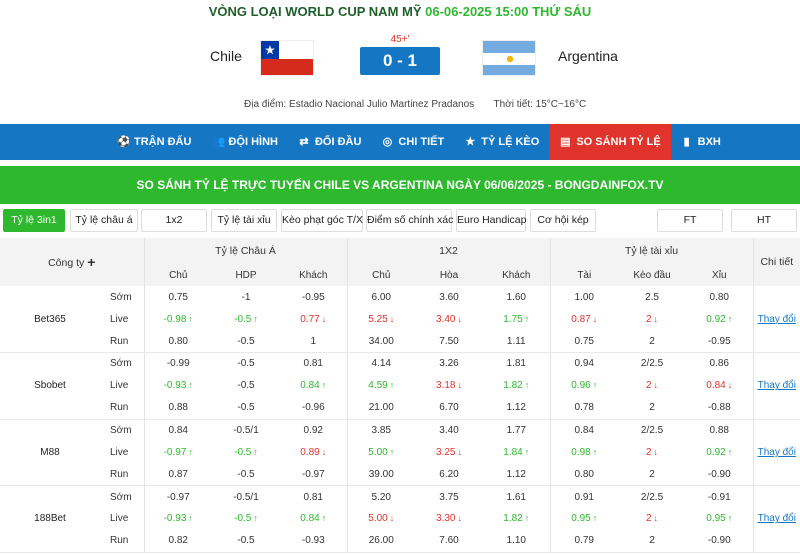  Describe the element at coordinates (381, 342) in the screenshot. I see `odds-cell: 34.00` at that location.